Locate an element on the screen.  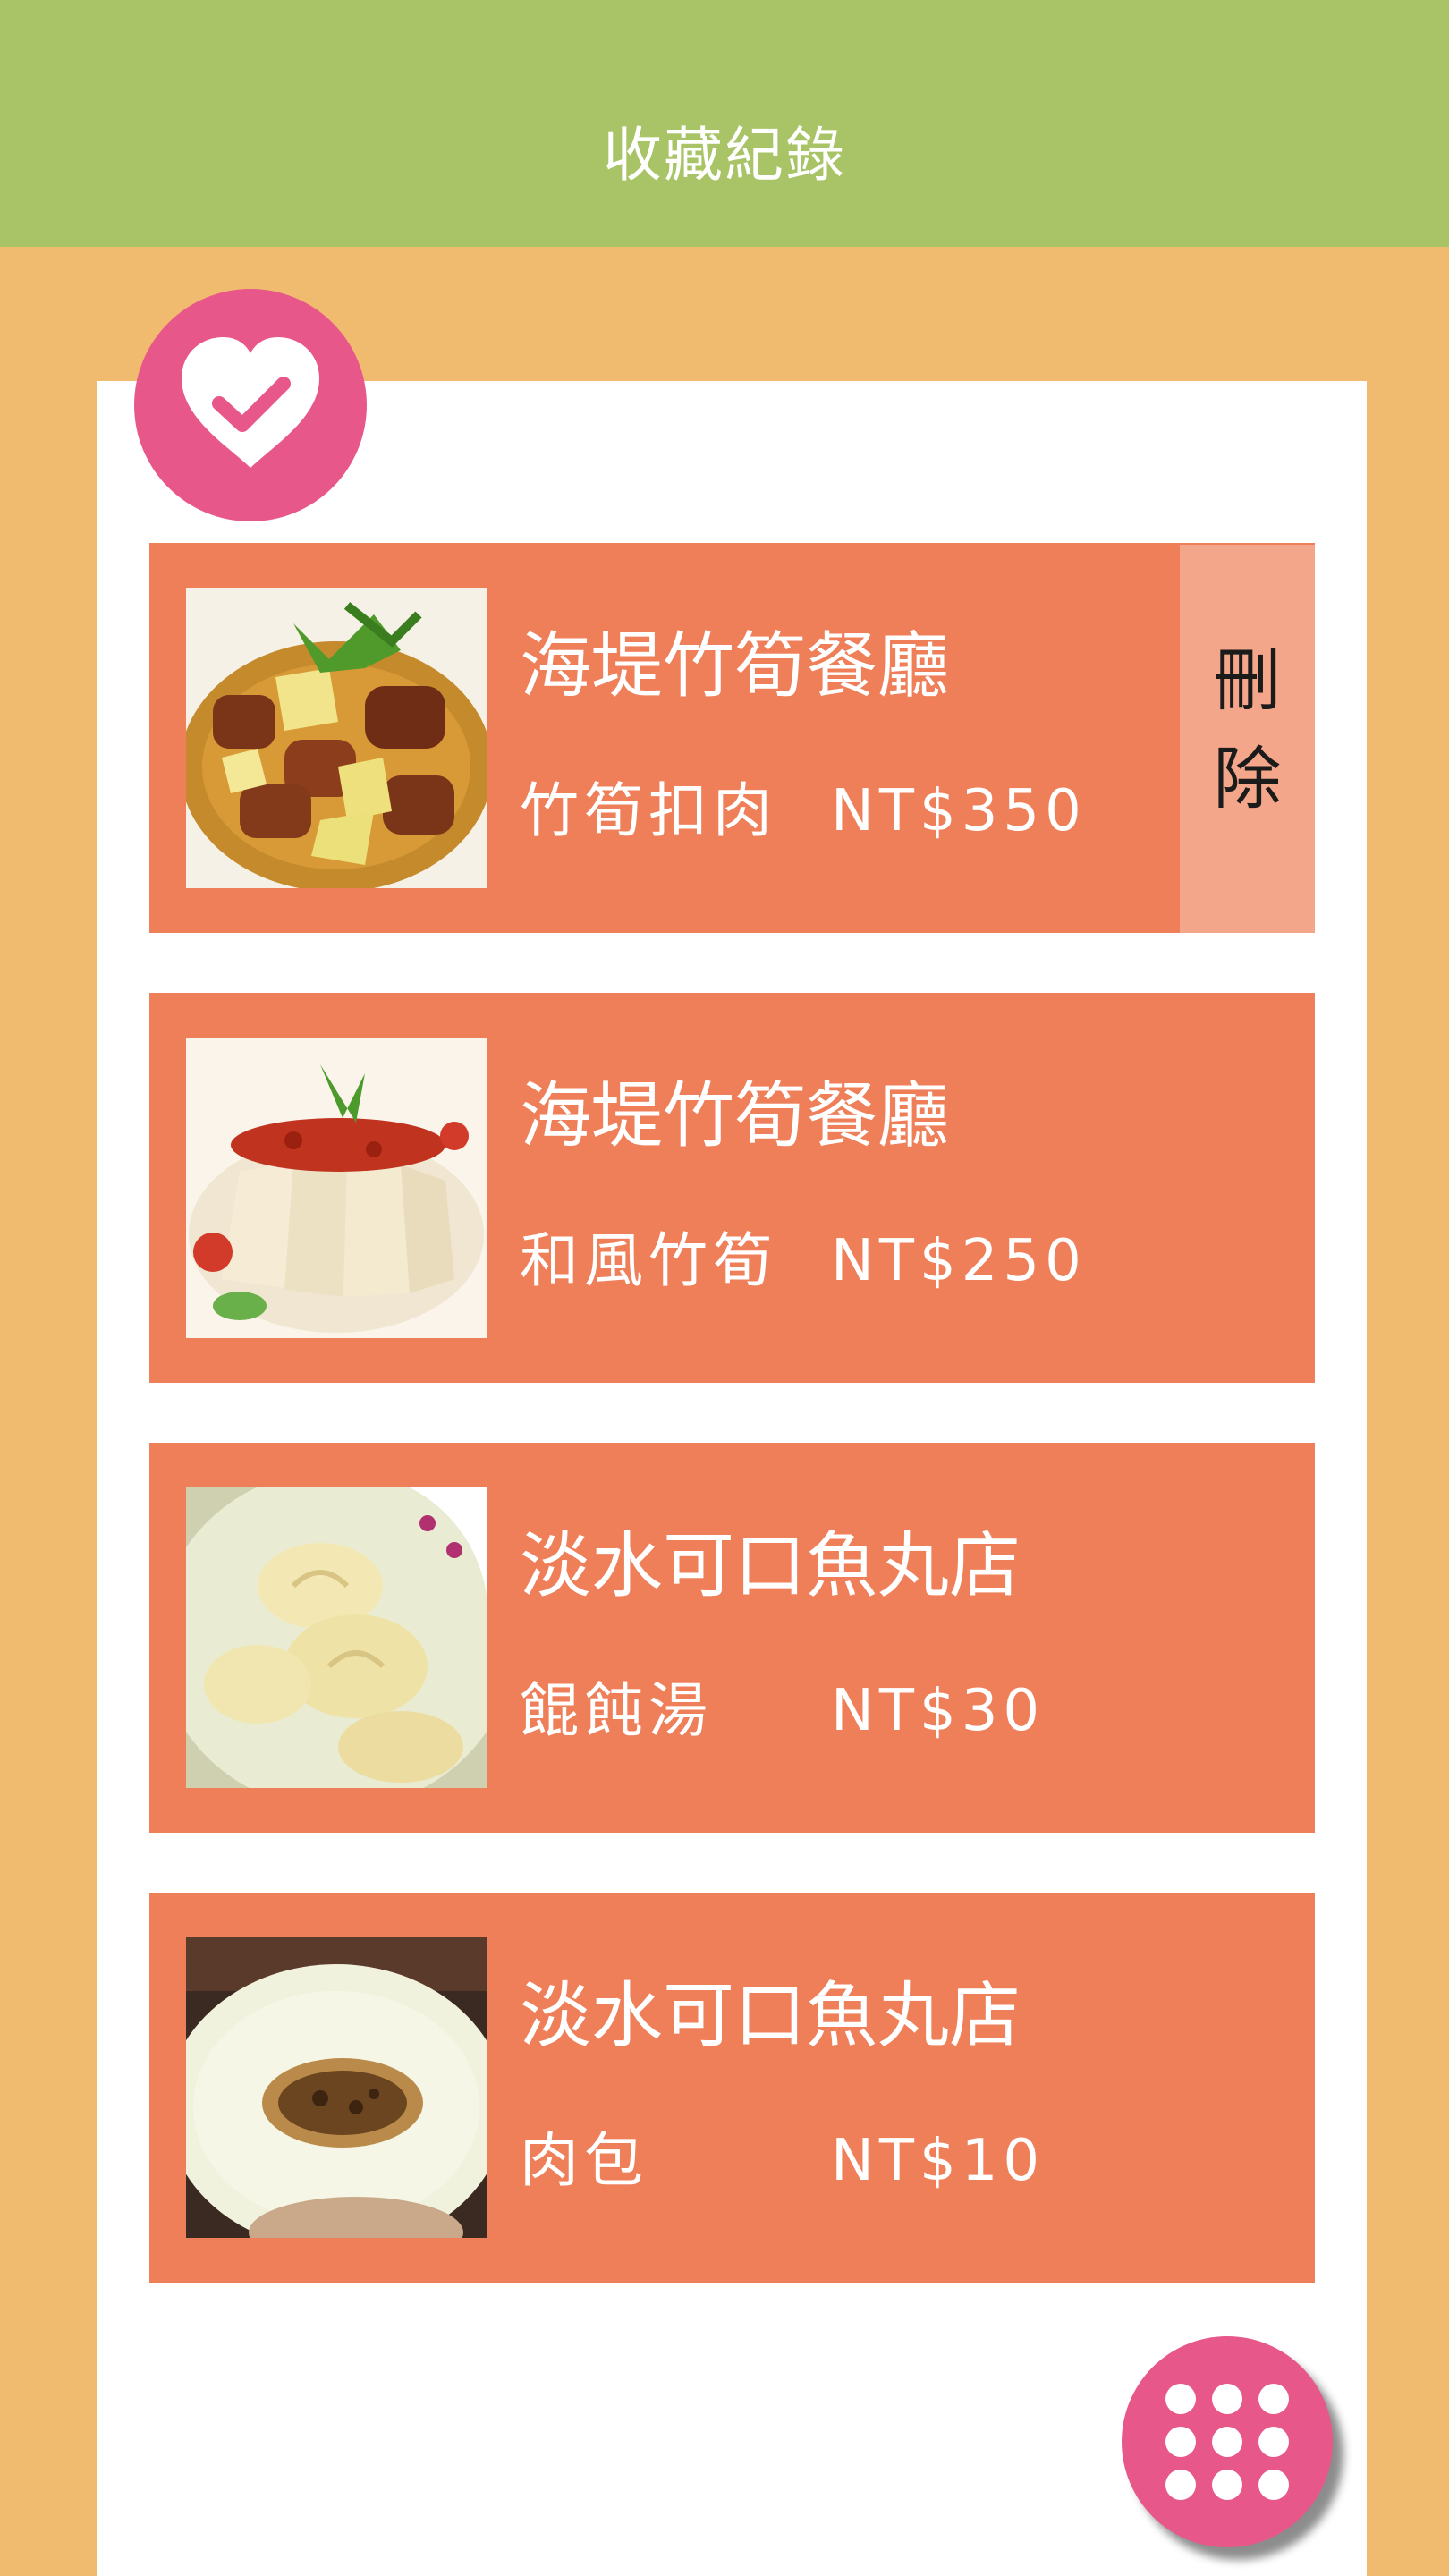
dish-price: NT$250 is located at coordinates (959, 1261).